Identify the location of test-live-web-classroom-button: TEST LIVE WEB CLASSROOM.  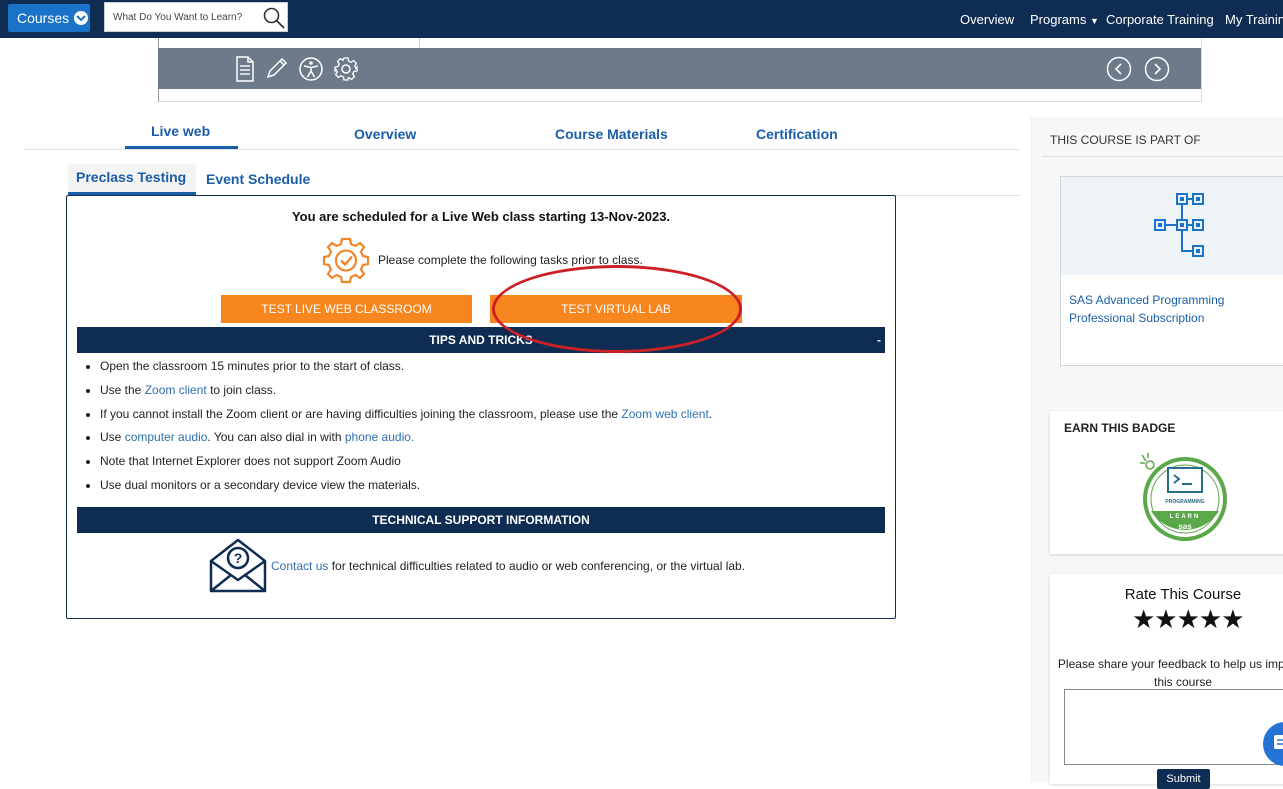
(346, 309).